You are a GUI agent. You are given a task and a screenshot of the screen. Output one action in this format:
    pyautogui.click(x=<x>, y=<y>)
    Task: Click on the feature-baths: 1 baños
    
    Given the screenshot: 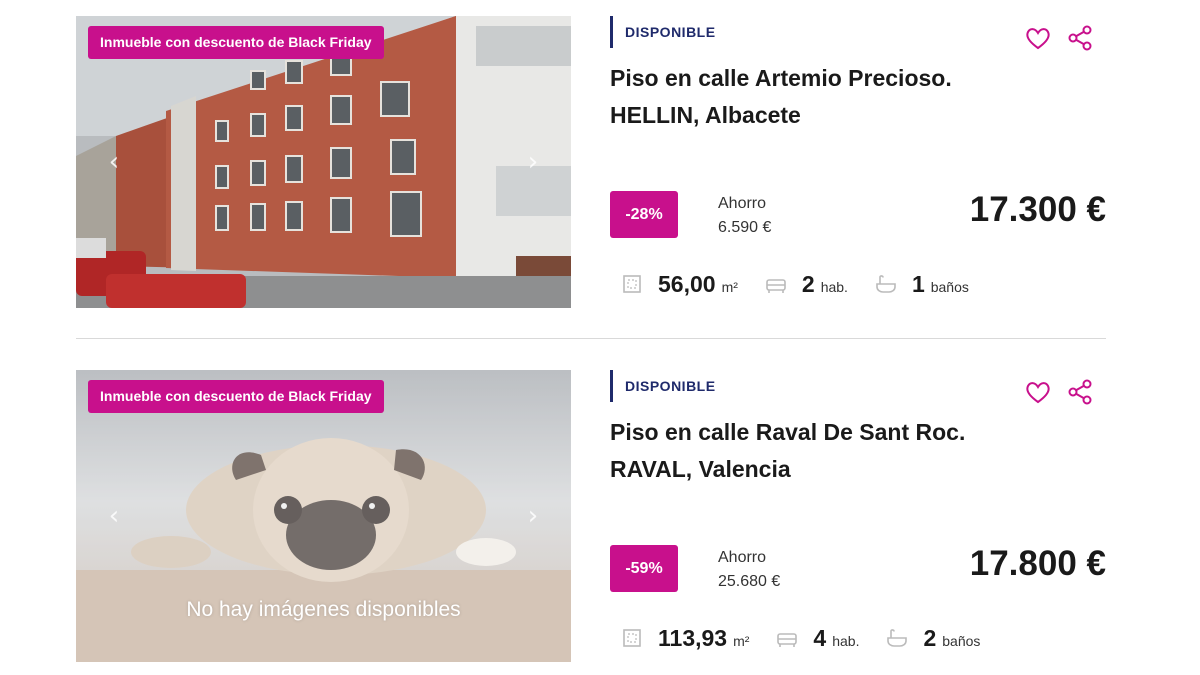 What is the action you would take?
    pyautogui.click(x=921, y=284)
    